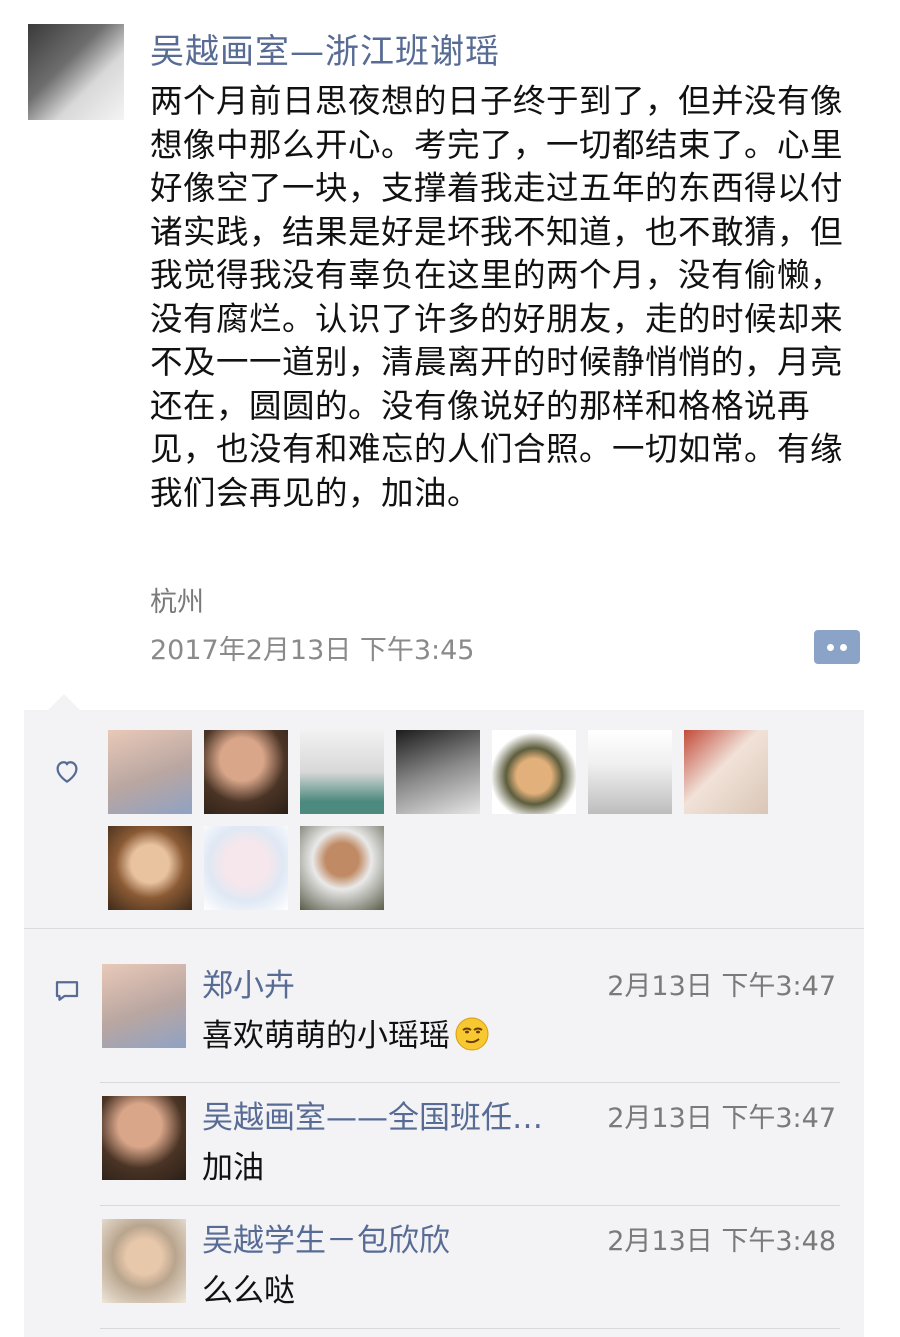  Describe the element at coordinates (312, 650) in the screenshot. I see `post-timestamp: 2017年2月13日 下午3:45` at that location.